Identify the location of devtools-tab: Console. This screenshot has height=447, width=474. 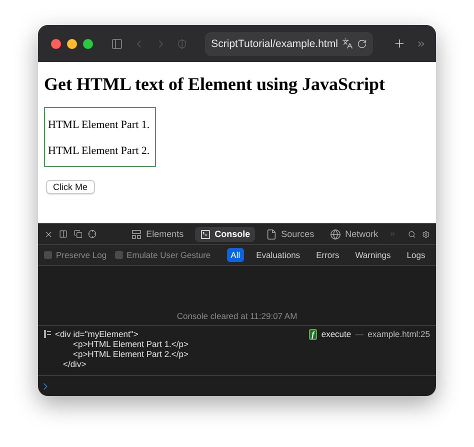
(225, 234).